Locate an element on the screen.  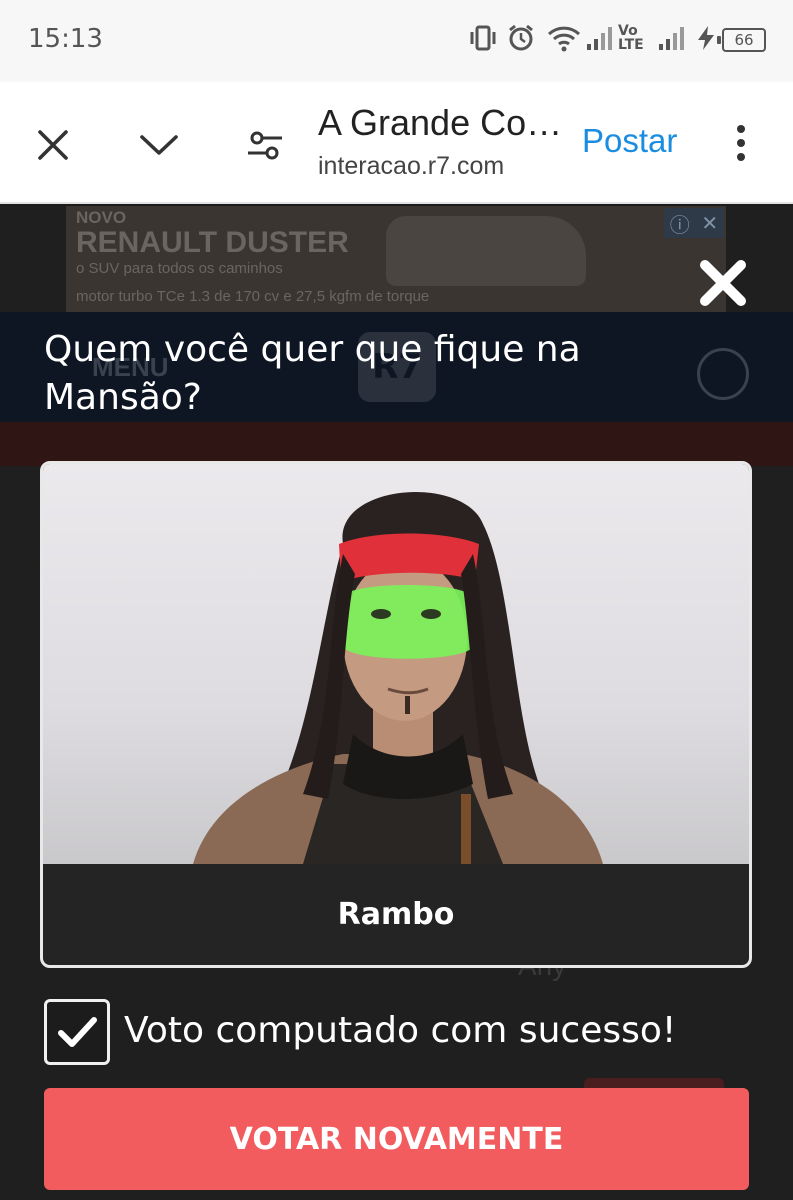
section-strip is located at coordinates (396, 444).